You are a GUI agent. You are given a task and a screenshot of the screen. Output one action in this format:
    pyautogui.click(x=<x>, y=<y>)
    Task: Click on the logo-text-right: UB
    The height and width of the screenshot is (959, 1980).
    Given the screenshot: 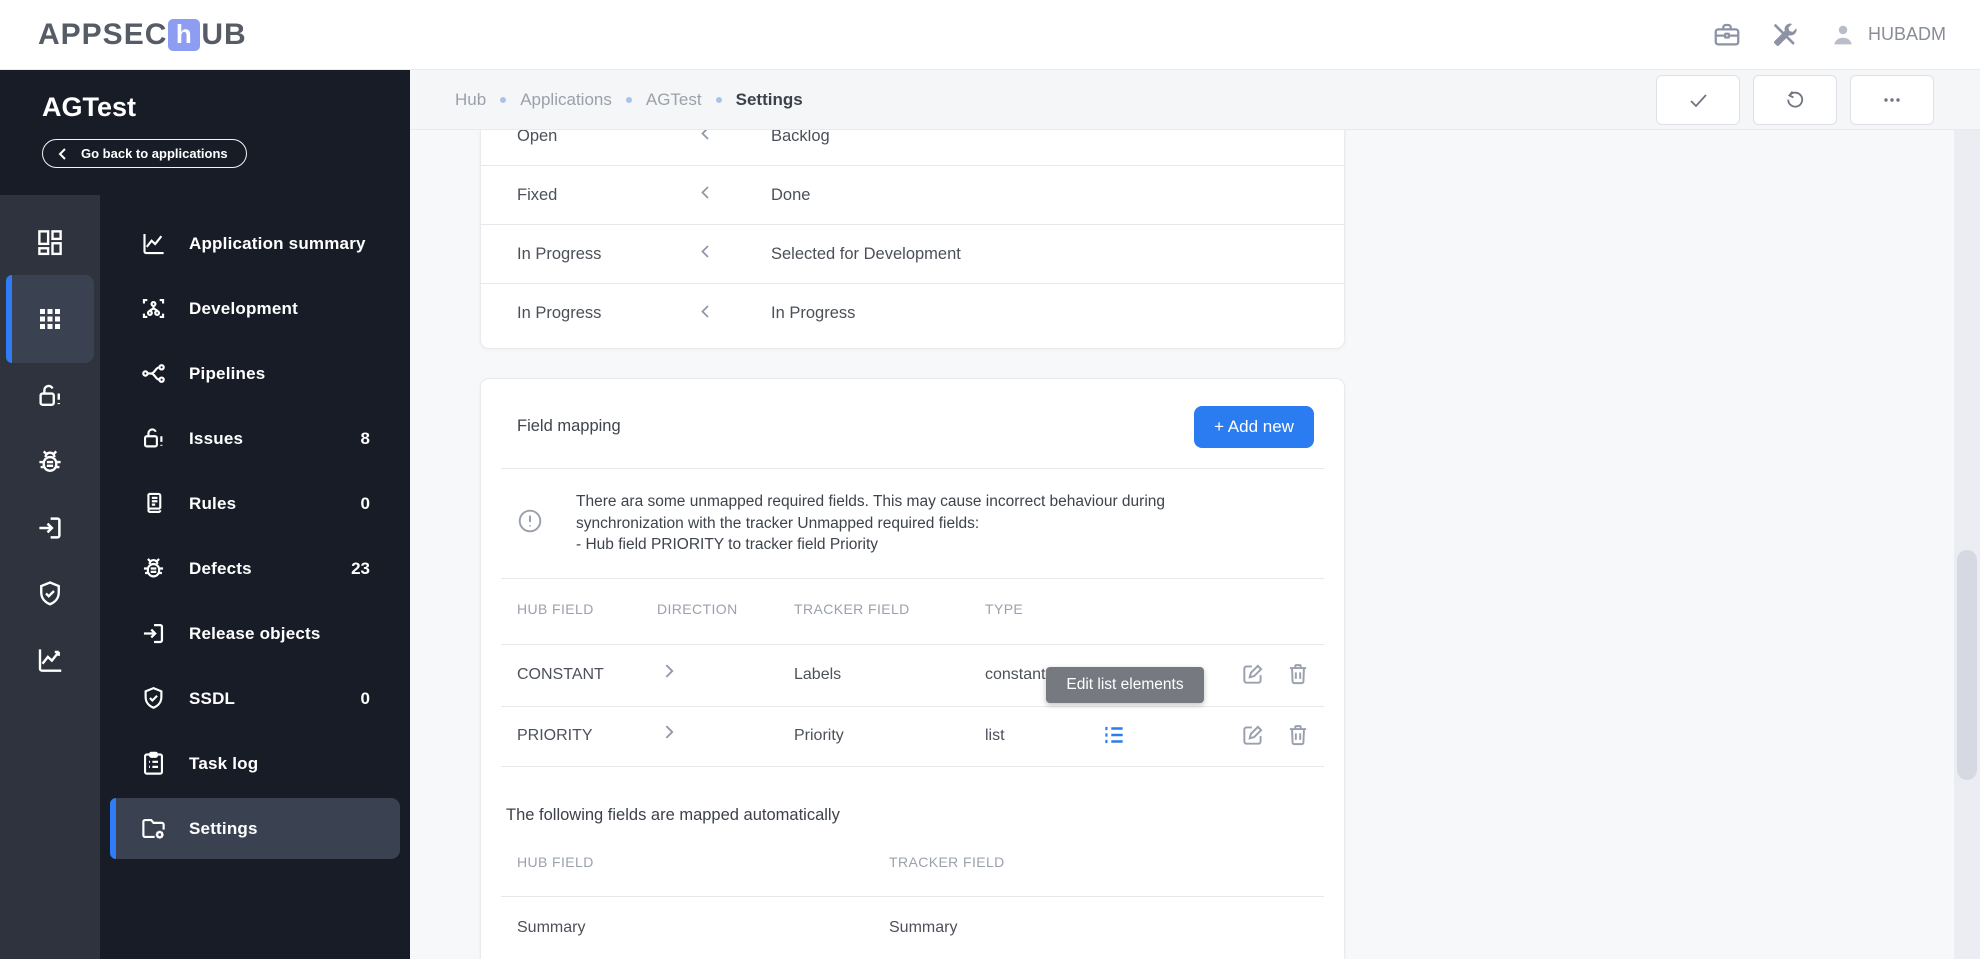 What is the action you would take?
    pyautogui.click(x=224, y=34)
    